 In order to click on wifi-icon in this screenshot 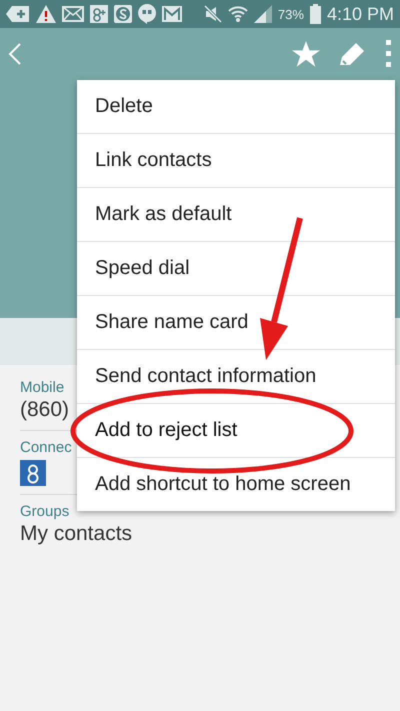, I will do `click(238, 14)`.